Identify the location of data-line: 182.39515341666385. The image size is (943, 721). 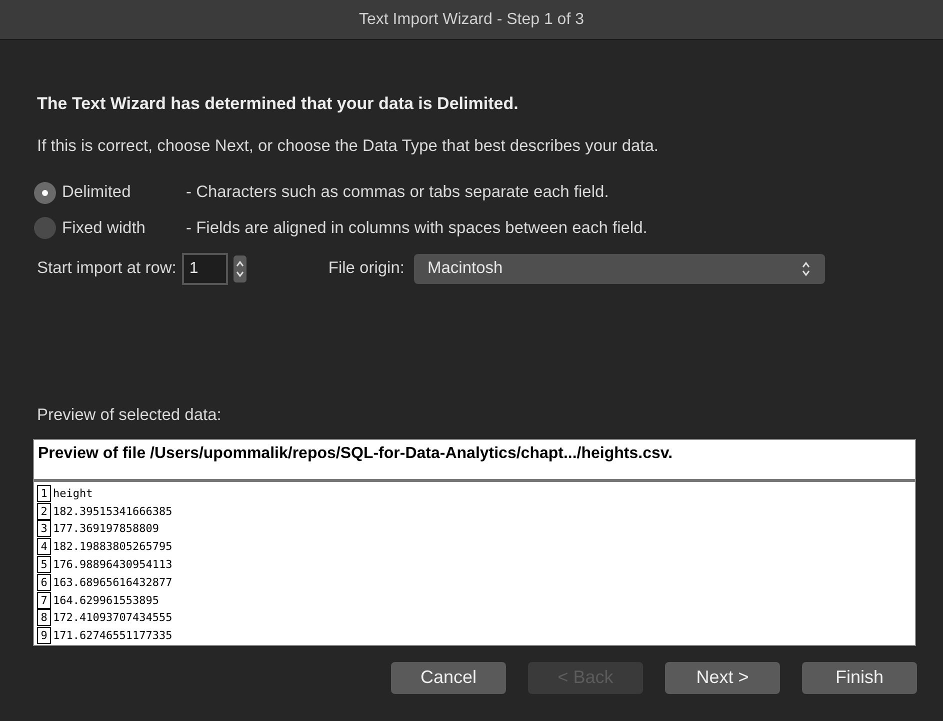
(112, 511).